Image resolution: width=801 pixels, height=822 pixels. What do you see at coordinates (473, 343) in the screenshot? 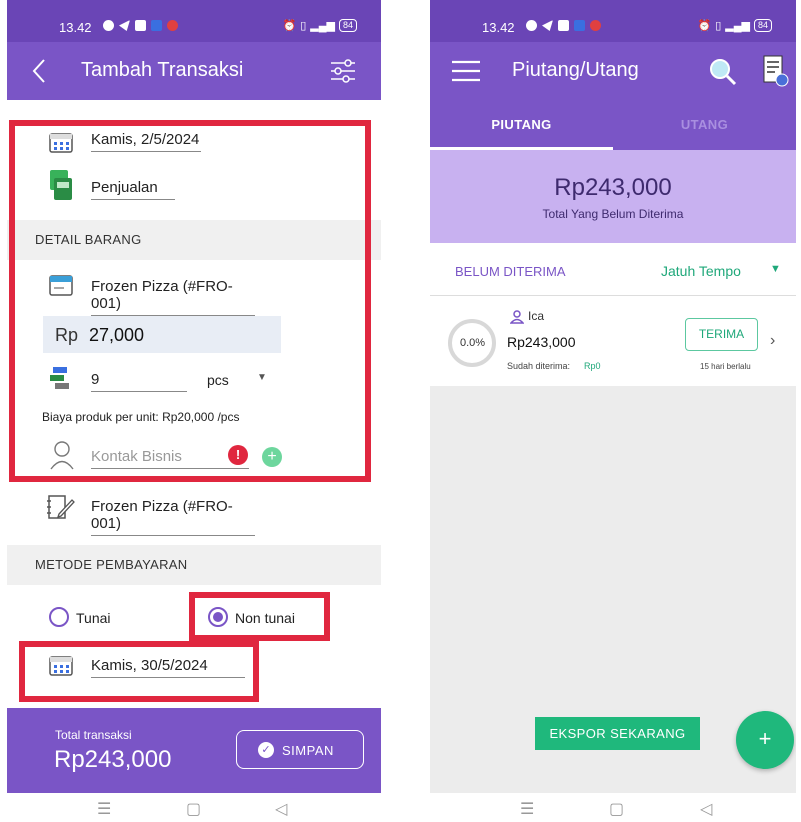
I see `progress-text: 0.0%` at bounding box center [473, 343].